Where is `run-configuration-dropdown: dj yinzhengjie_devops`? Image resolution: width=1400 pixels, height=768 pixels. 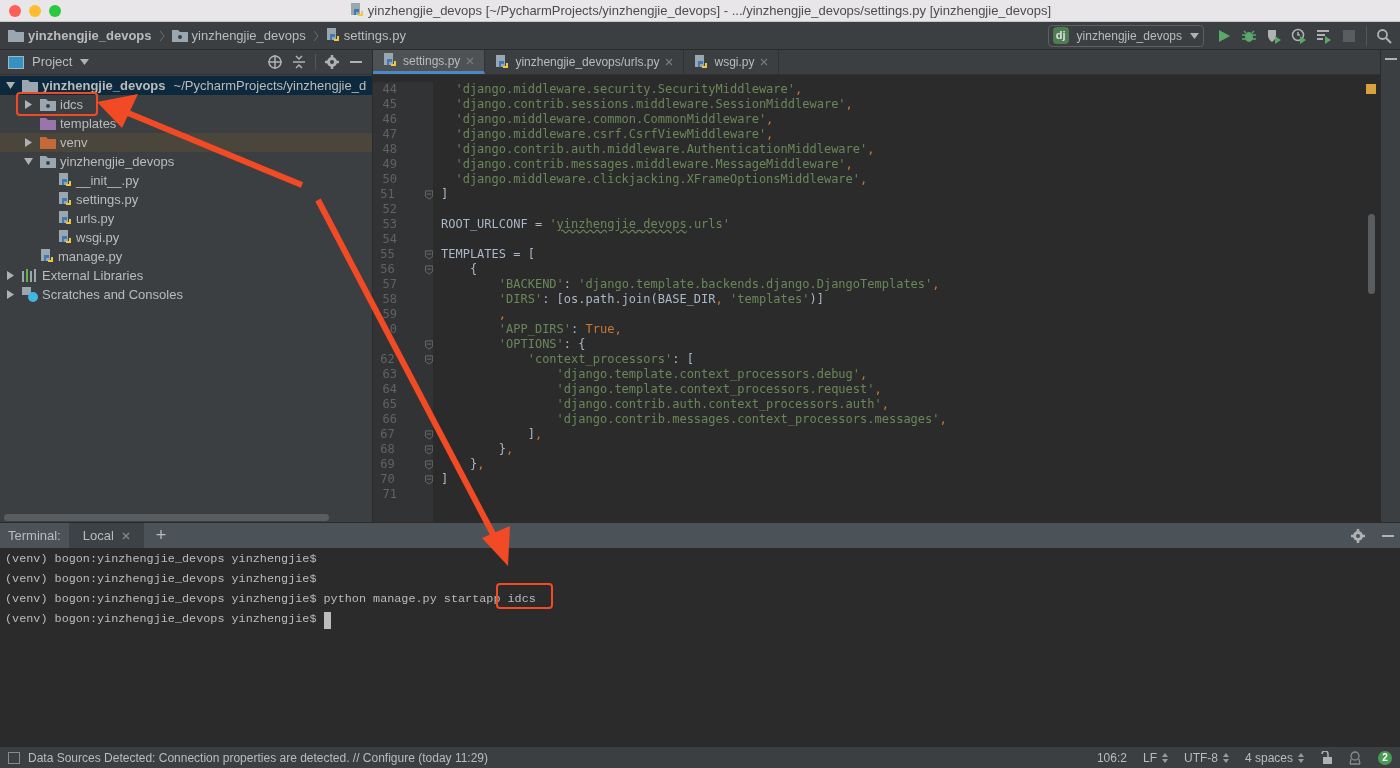
run-configuration-dropdown: dj yinzhengjie_devops is located at coordinates (1125, 35).